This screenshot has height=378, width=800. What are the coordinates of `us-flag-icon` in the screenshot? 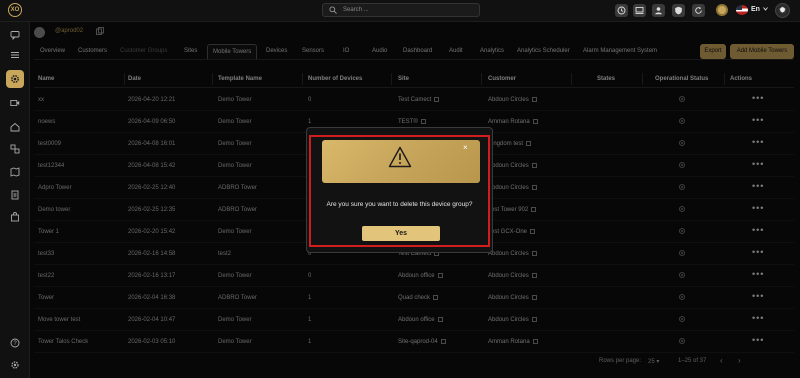 It's located at (742, 10).